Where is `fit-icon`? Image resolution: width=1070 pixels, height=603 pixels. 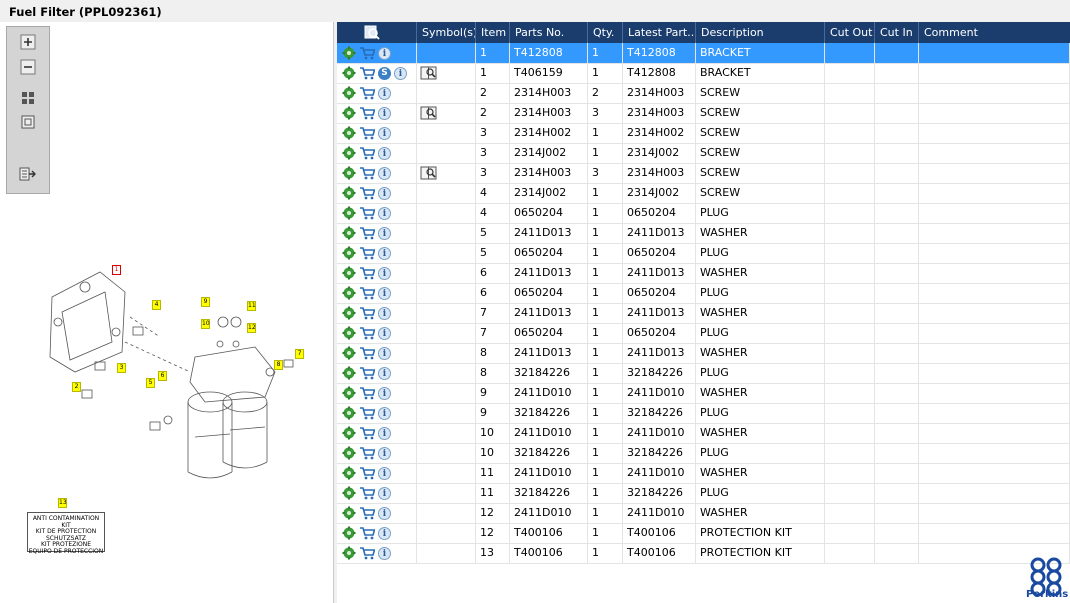 fit-icon is located at coordinates (28, 98).